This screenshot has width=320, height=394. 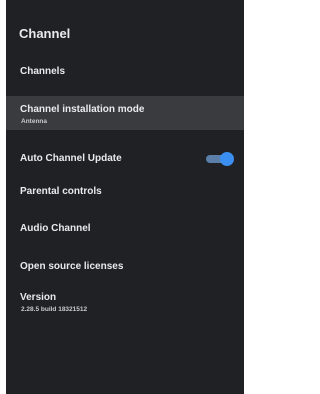 I want to click on auto-channel-update-toggle, so click(x=220, y=159).